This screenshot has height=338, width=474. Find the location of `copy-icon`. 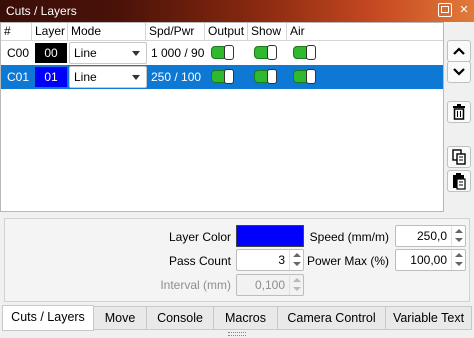

copy-icon is located at coordinates (459, 157).